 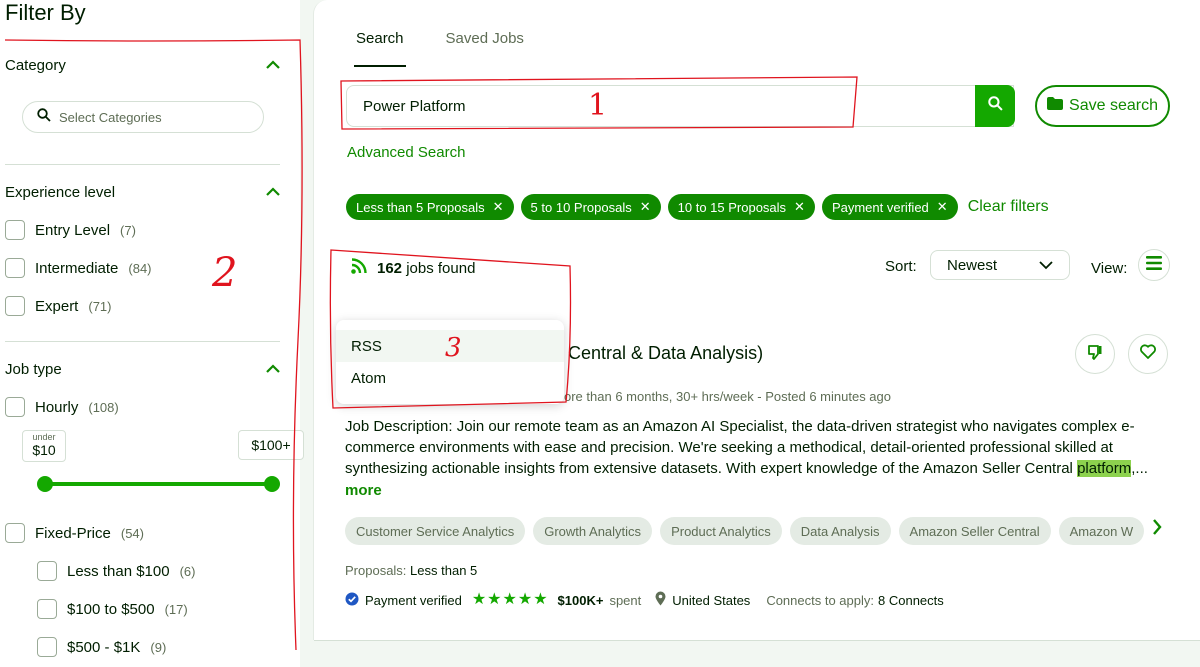 What do you see at coordinates (441, 268) in the screenshot?
I see `jobs-found-label: jobs found` at bounding box center [441, 268].